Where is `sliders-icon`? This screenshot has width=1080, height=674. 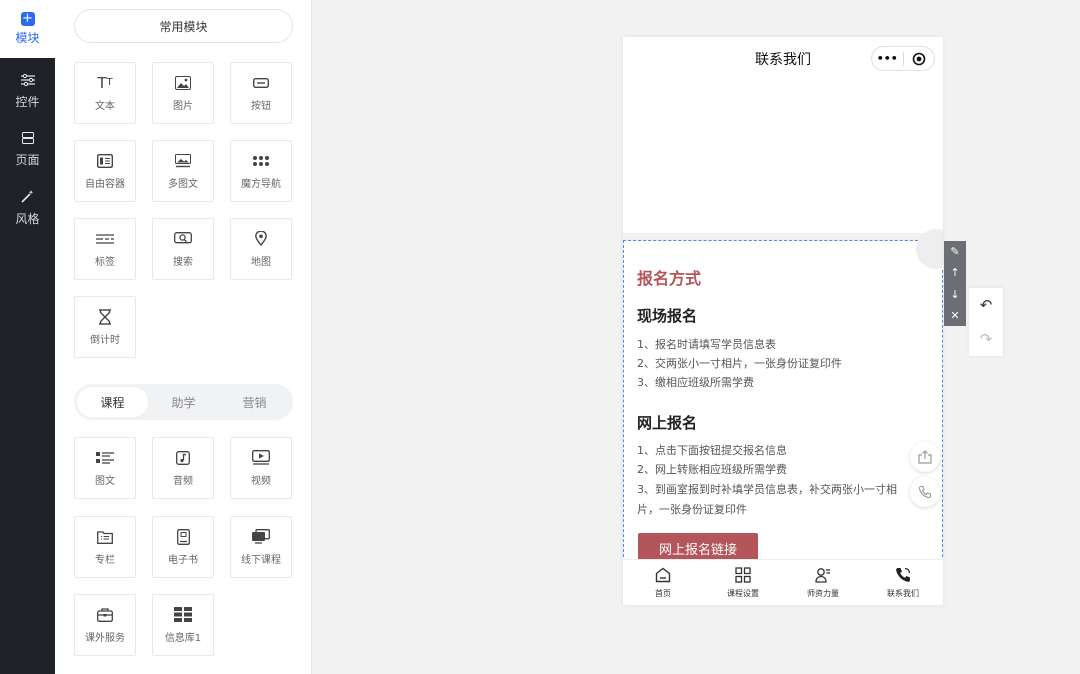 sliders-icon is located at coordinates (27, 81).